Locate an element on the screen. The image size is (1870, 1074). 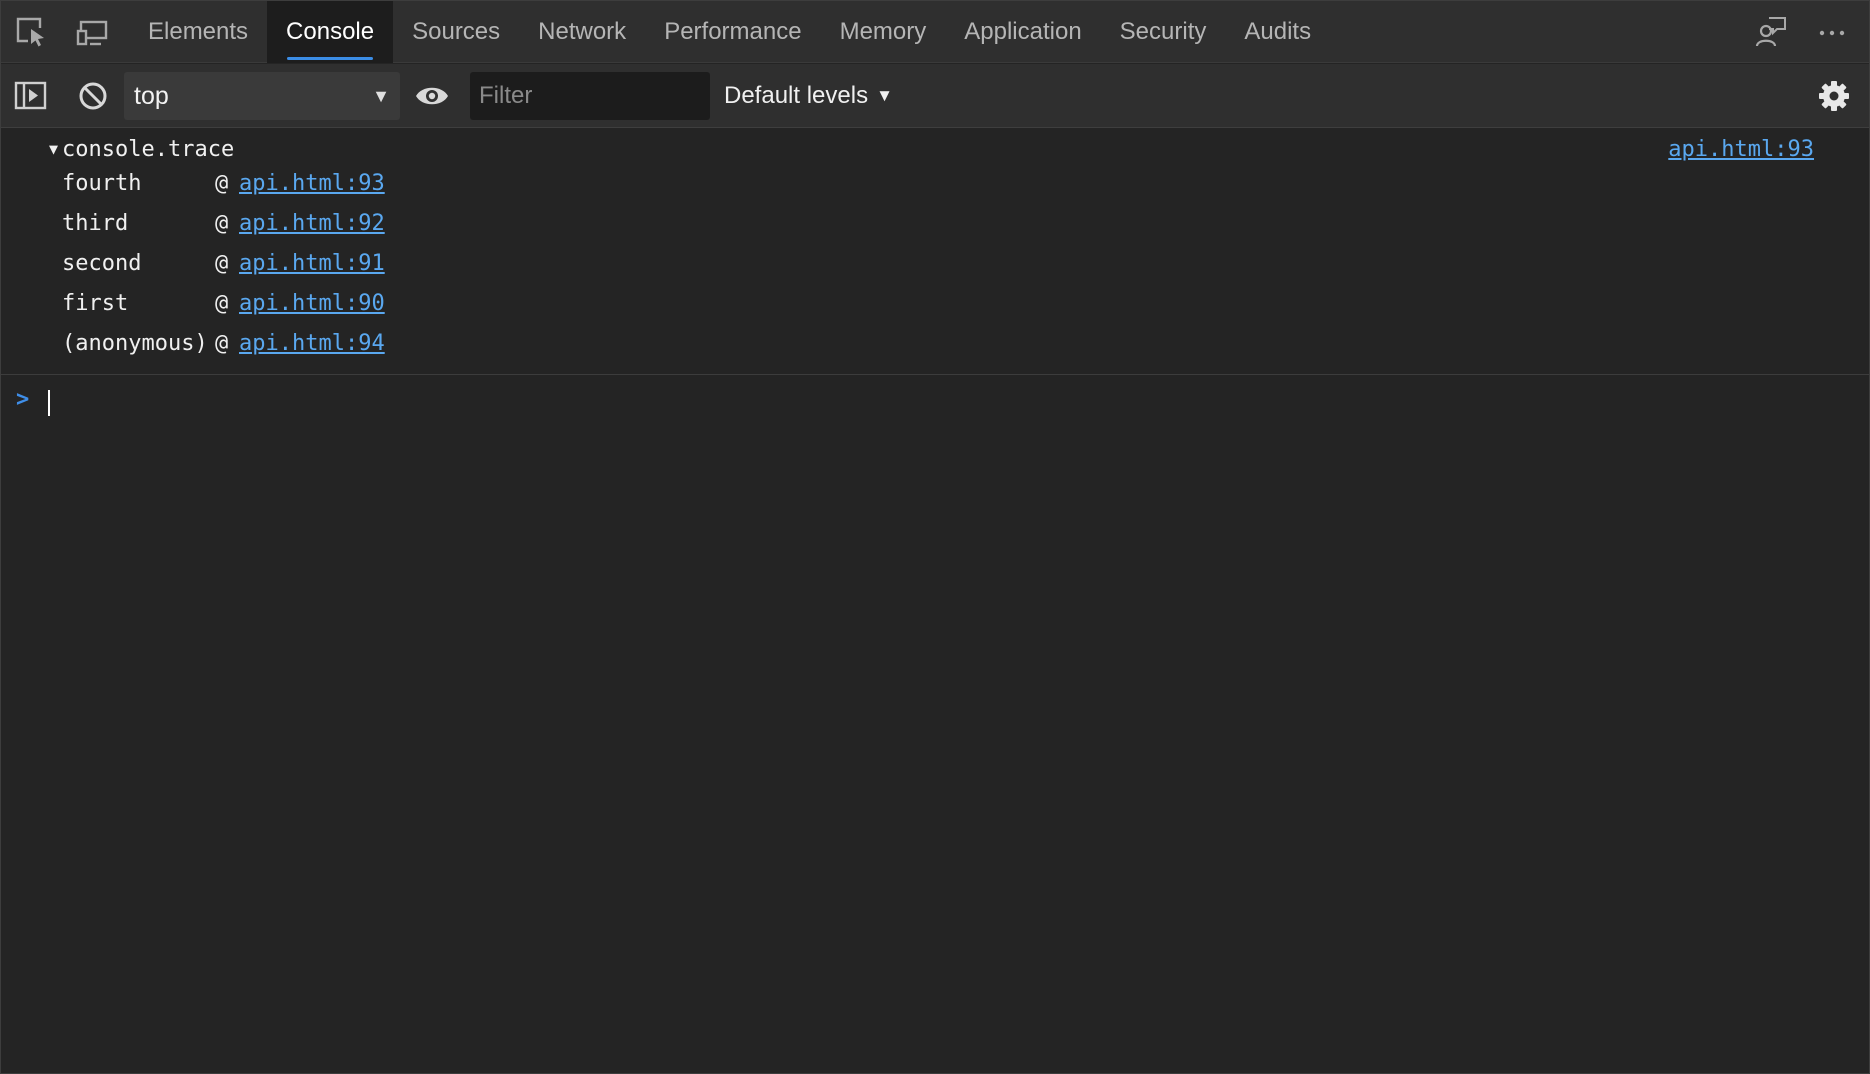
prompt-chevron-icon: > is located at coordinates (23, 399).